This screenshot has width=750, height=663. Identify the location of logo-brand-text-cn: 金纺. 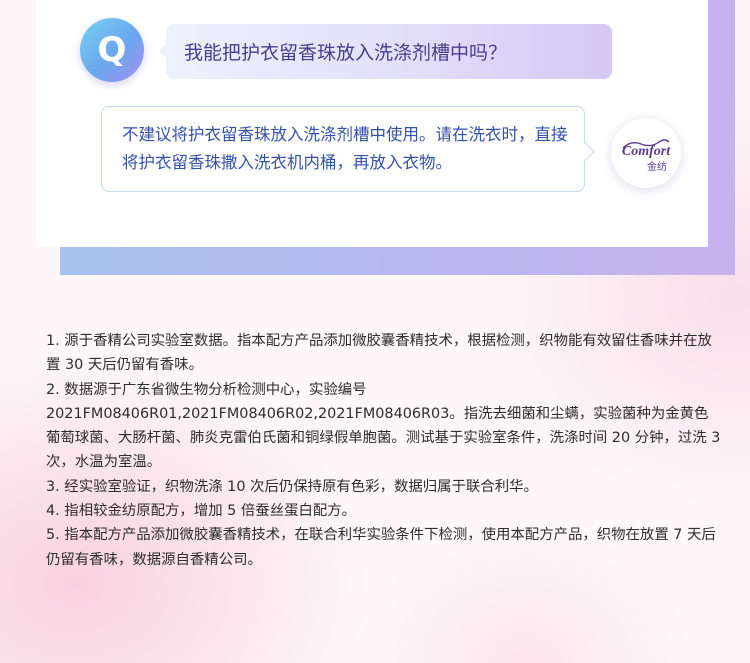
(657, 166).